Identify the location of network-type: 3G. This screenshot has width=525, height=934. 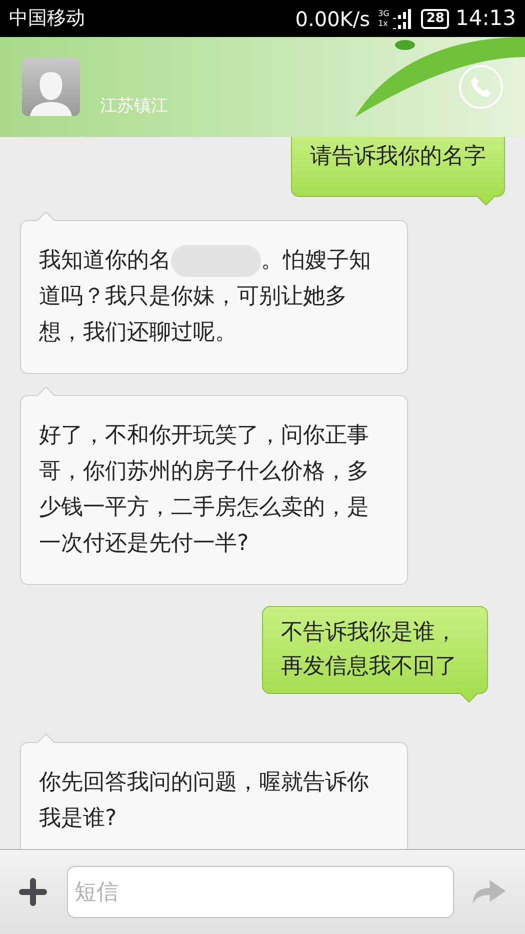
(384, 13).